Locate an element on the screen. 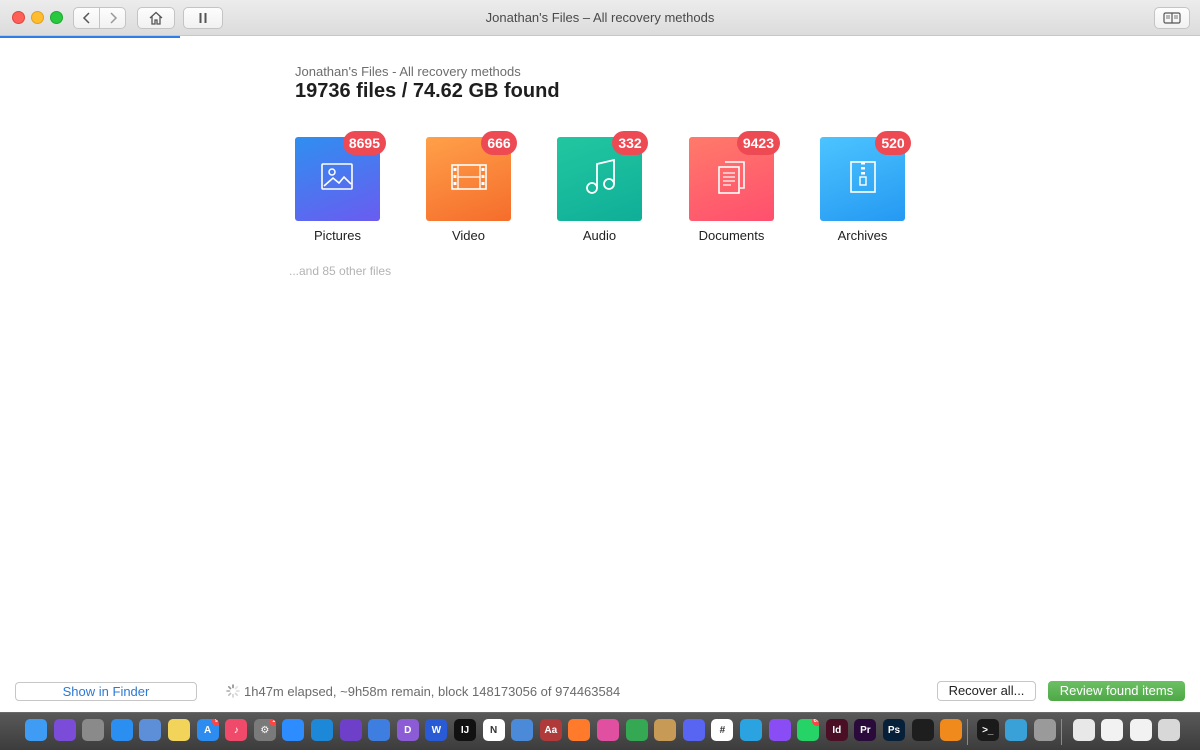 The height and width of the screenshot is (750, 1200). terminal-icon: >_ is located at coordinates (987, 730).